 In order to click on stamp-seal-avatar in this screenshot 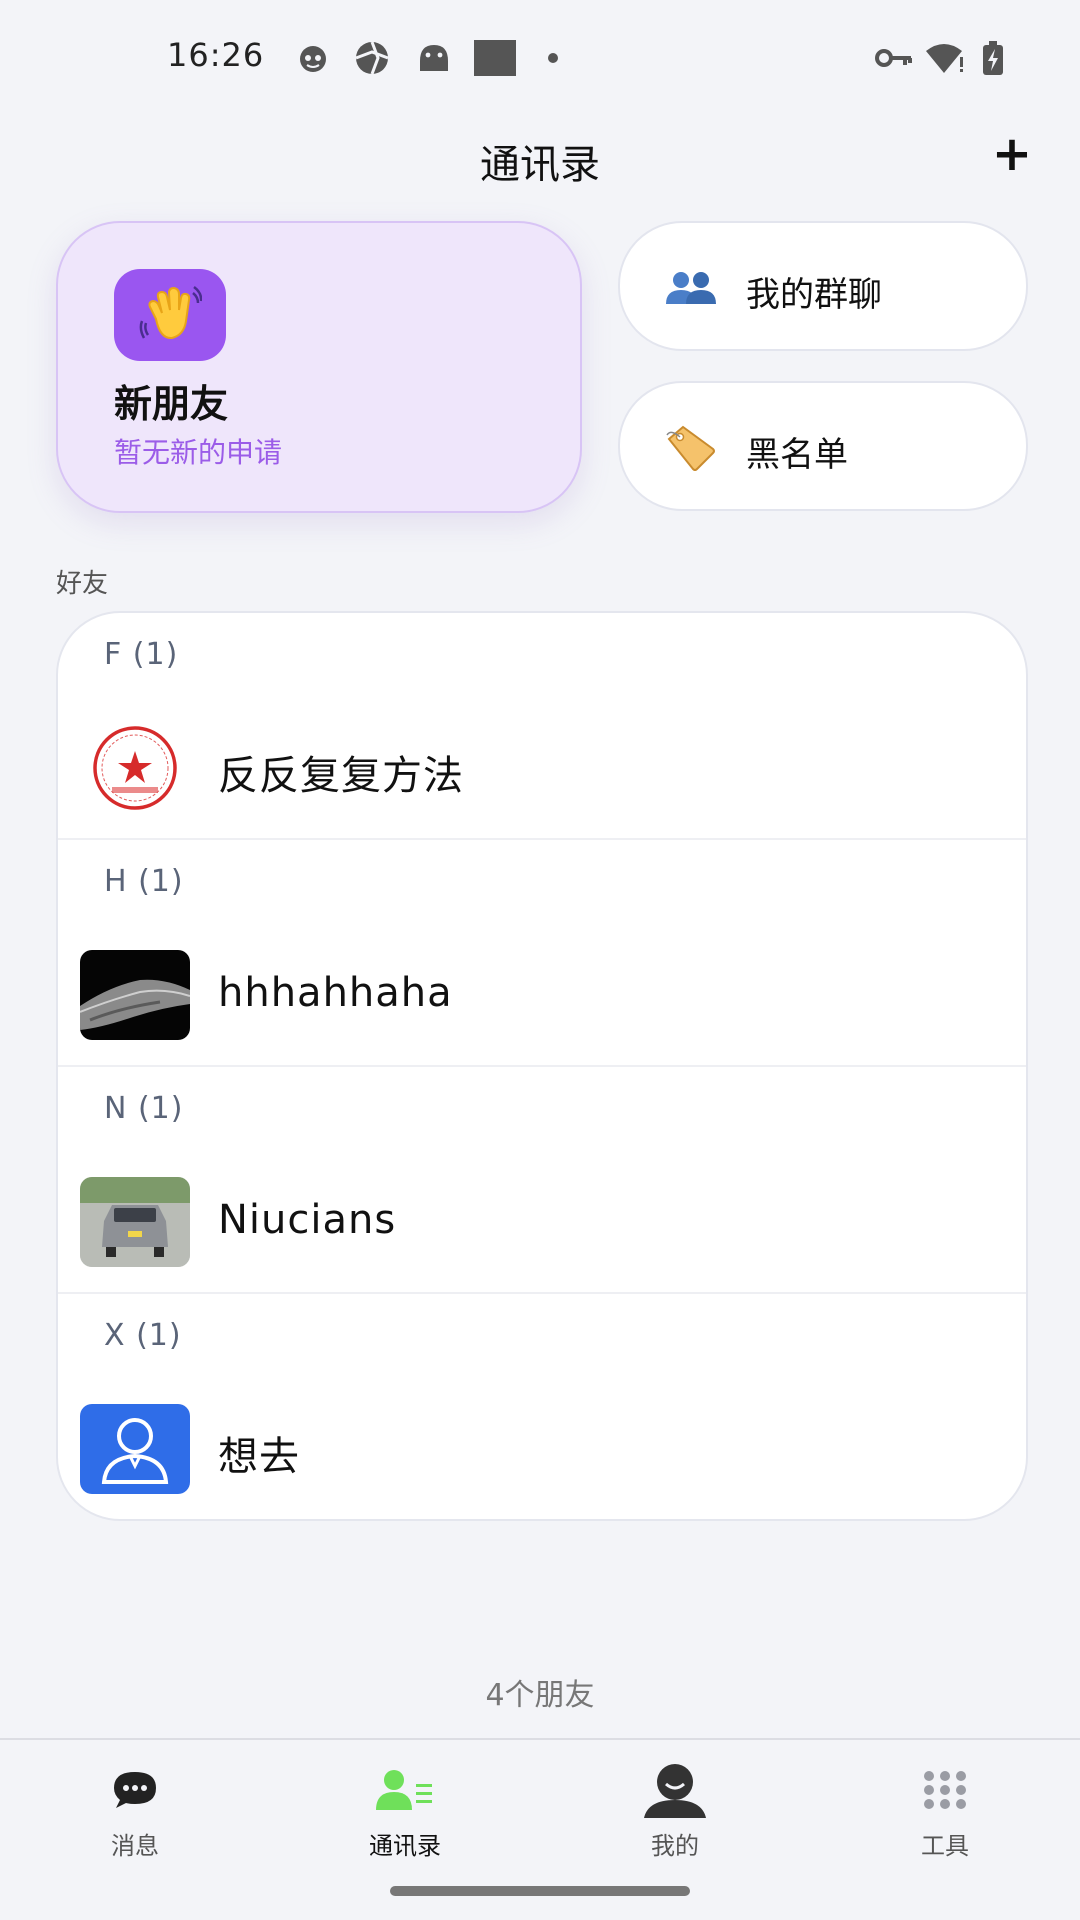, I will do `click(135, 768)`.